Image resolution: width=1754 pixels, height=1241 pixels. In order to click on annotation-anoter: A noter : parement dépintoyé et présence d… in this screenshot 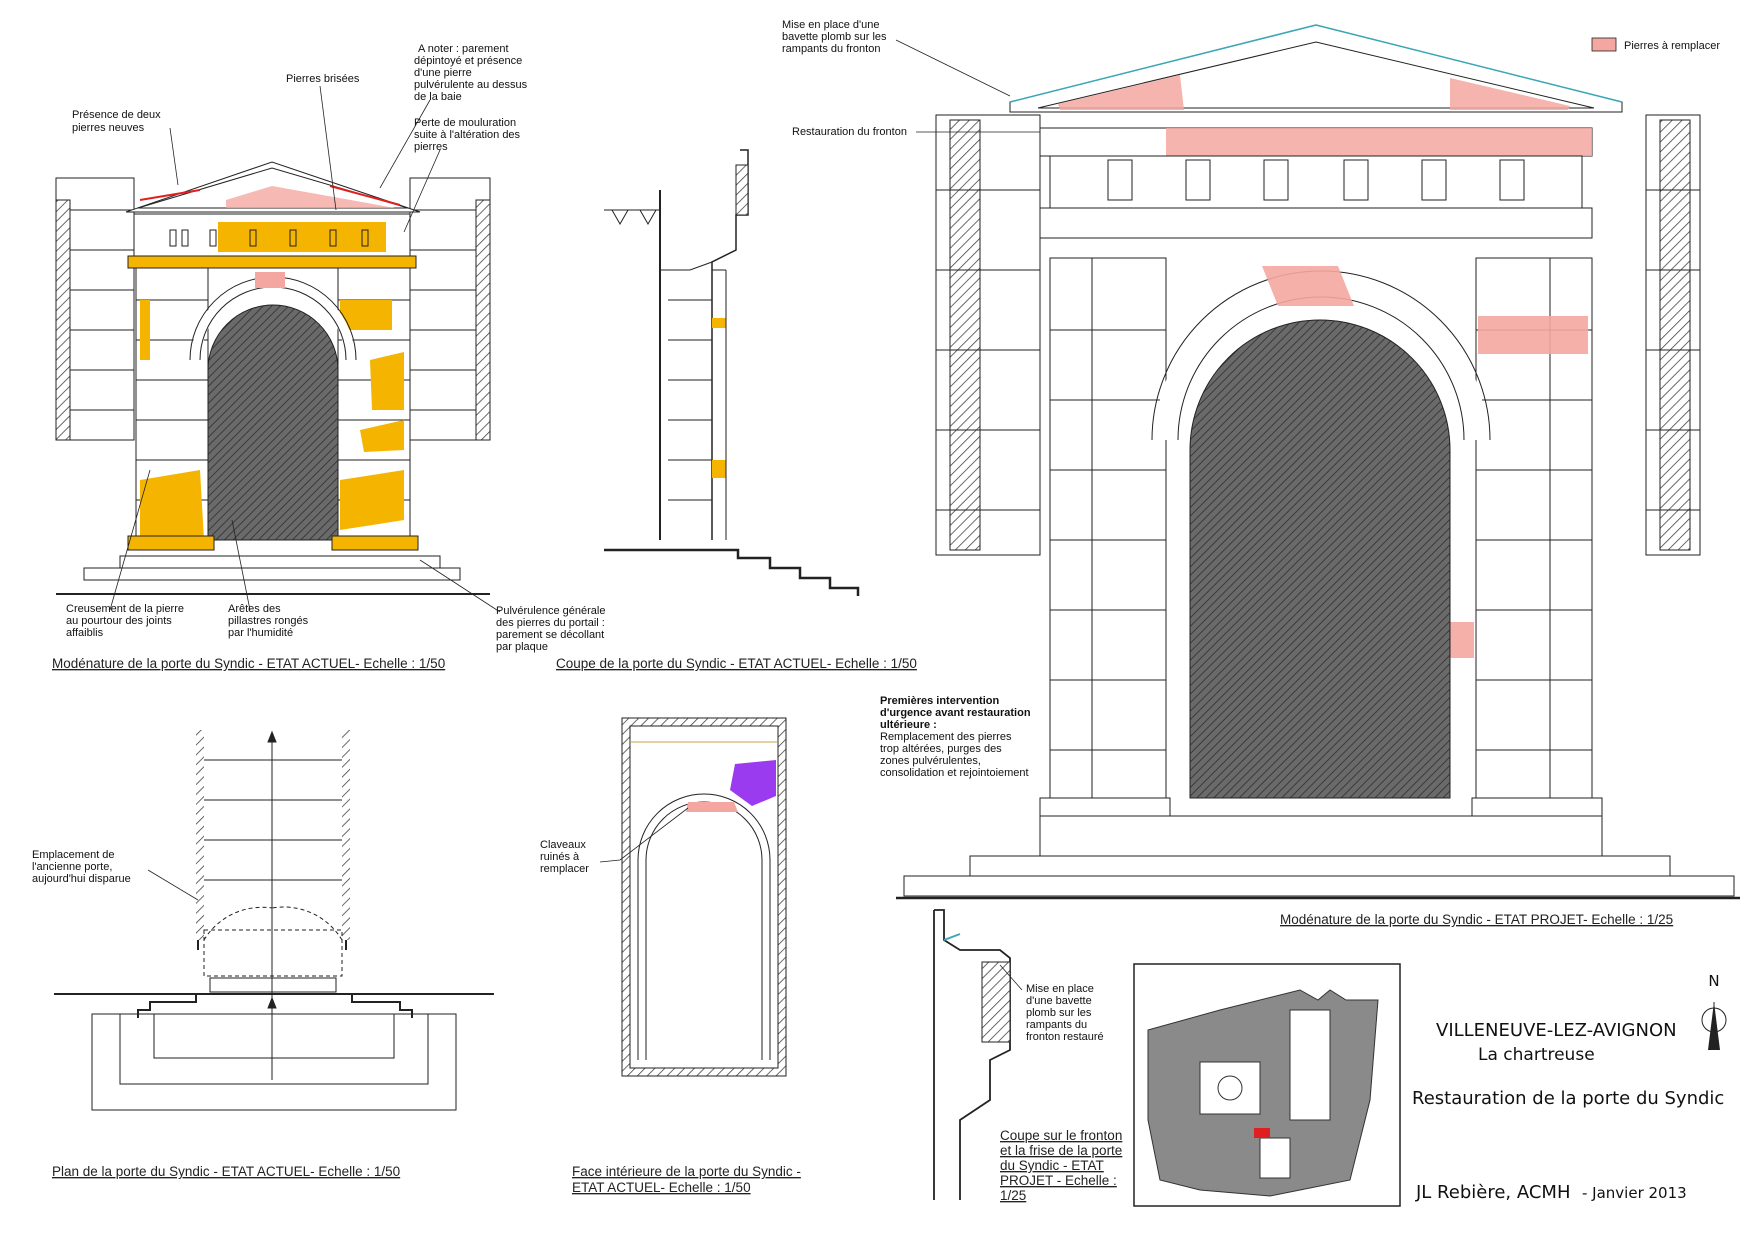, I will do `click(471, 73)`.